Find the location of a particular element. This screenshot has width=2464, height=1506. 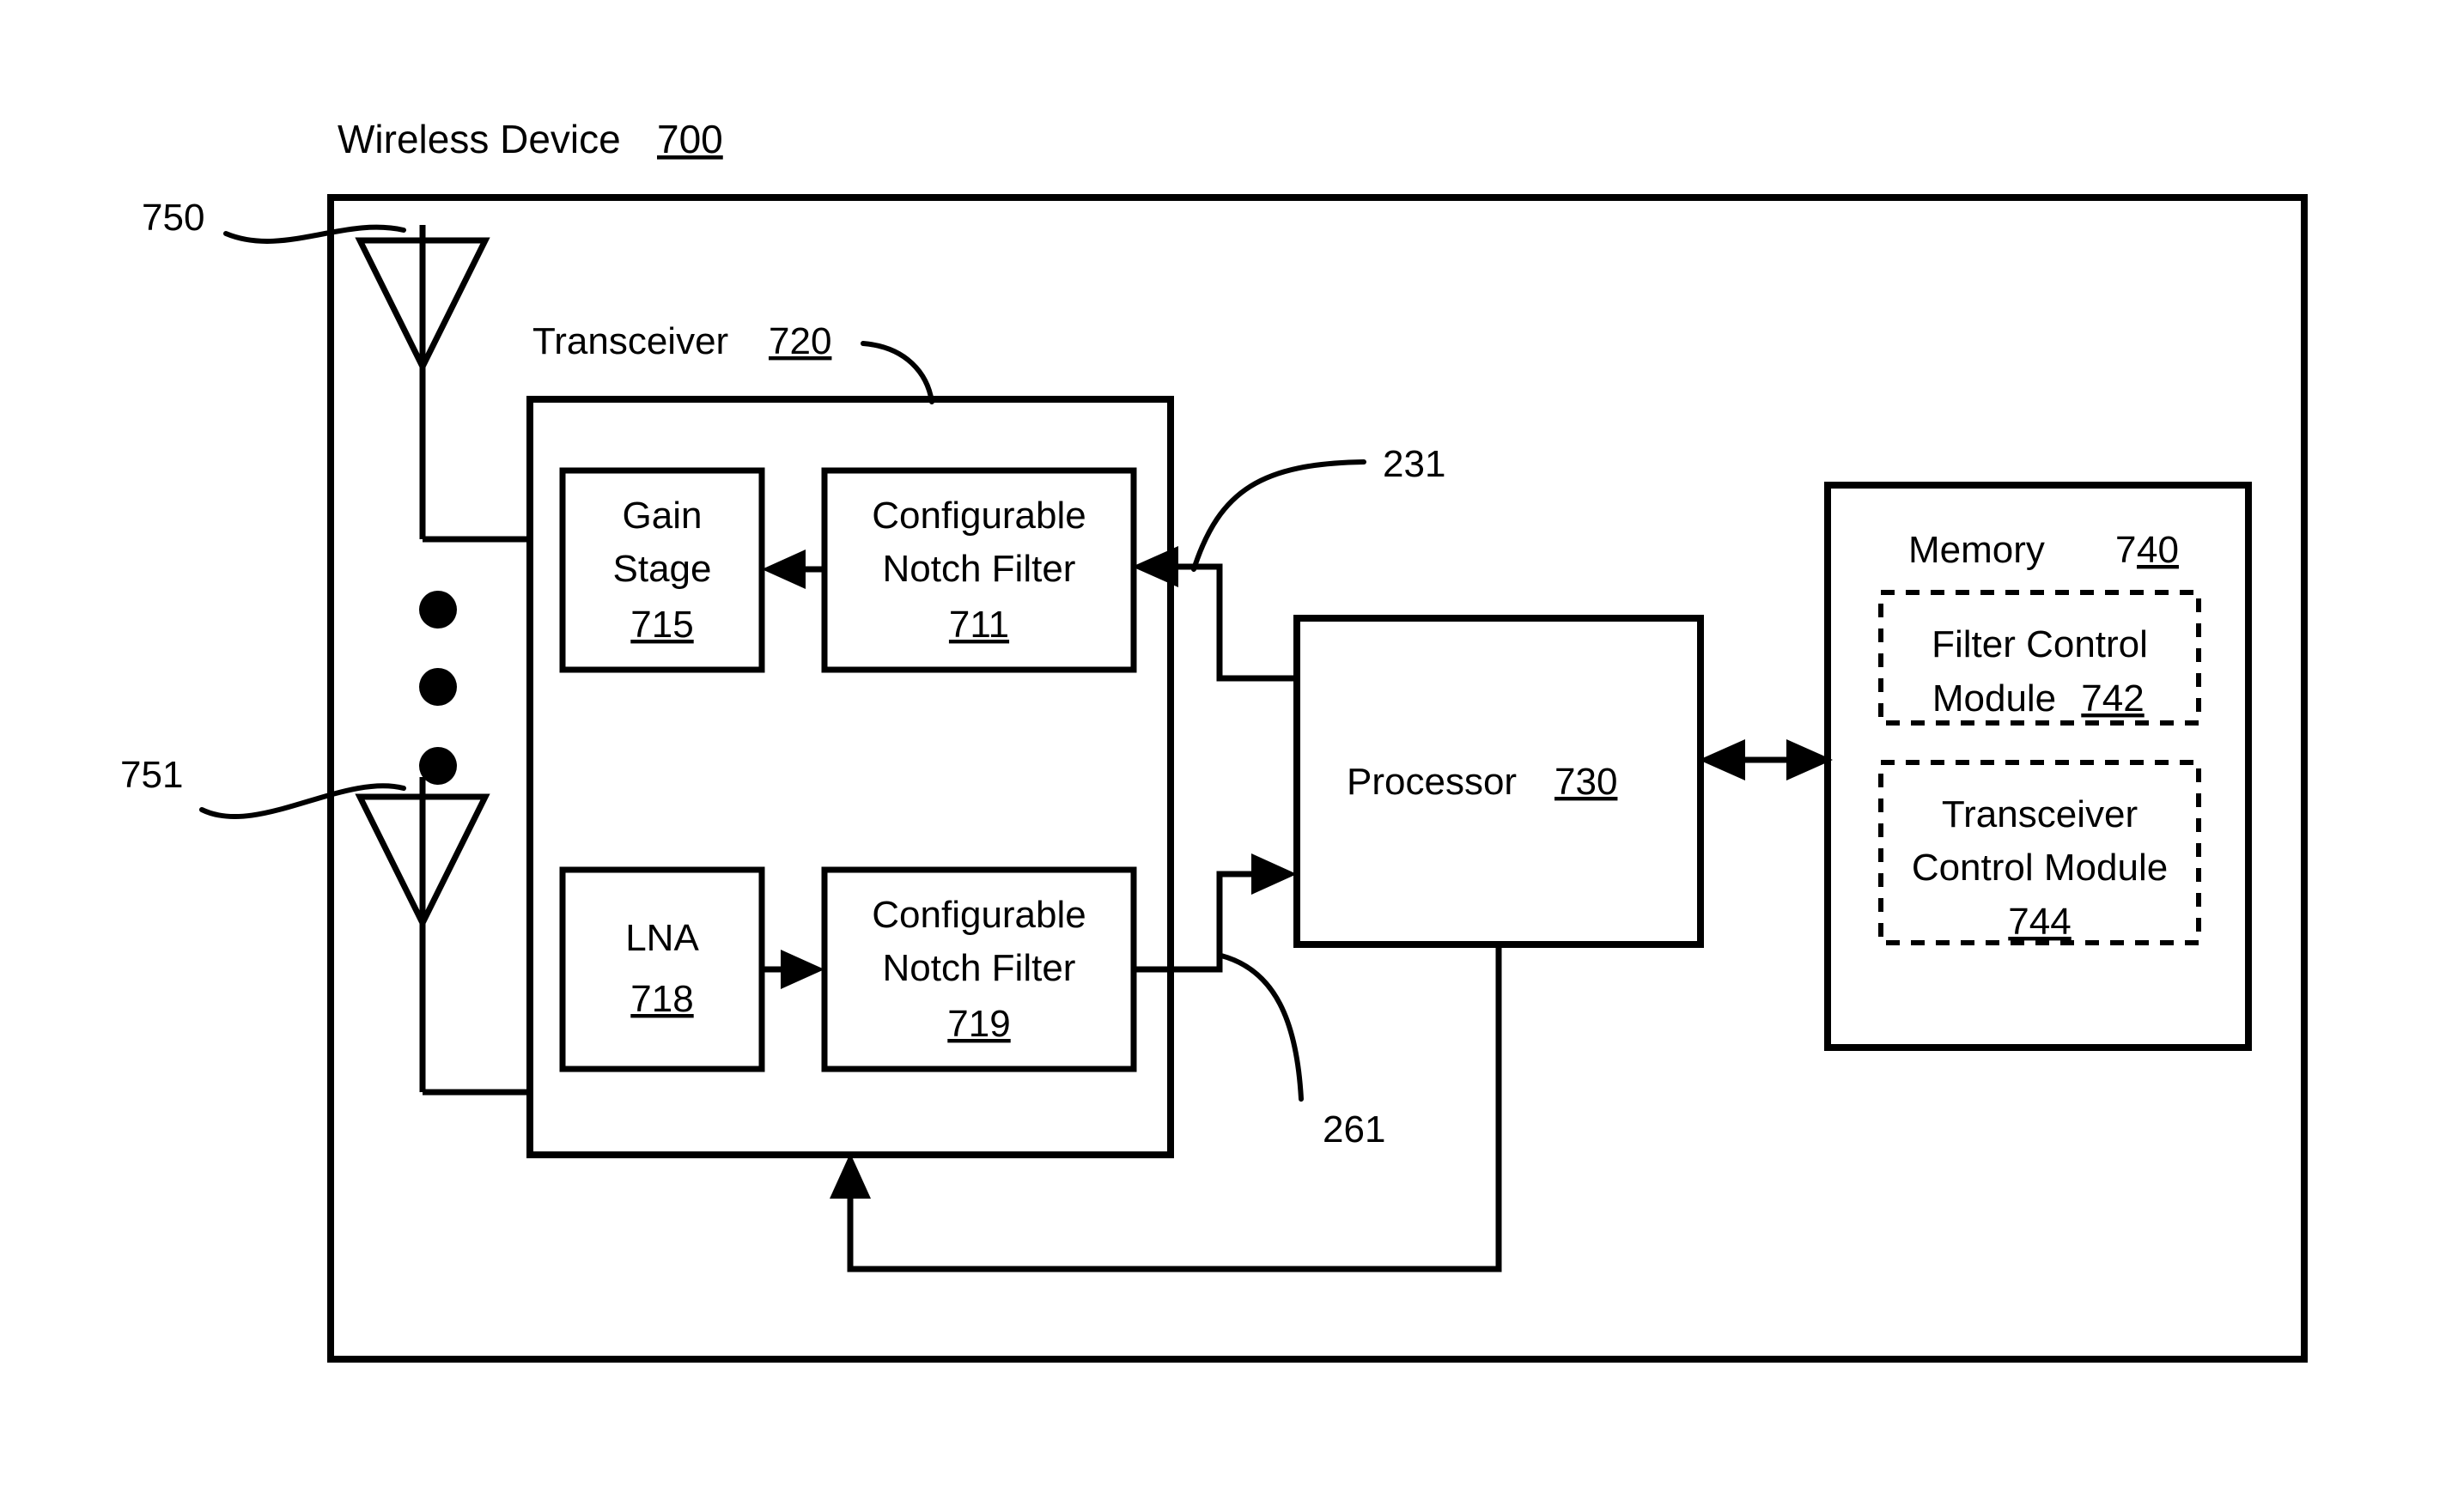

signal-path-261-arrowhead is located at coordinates (1274, 874).